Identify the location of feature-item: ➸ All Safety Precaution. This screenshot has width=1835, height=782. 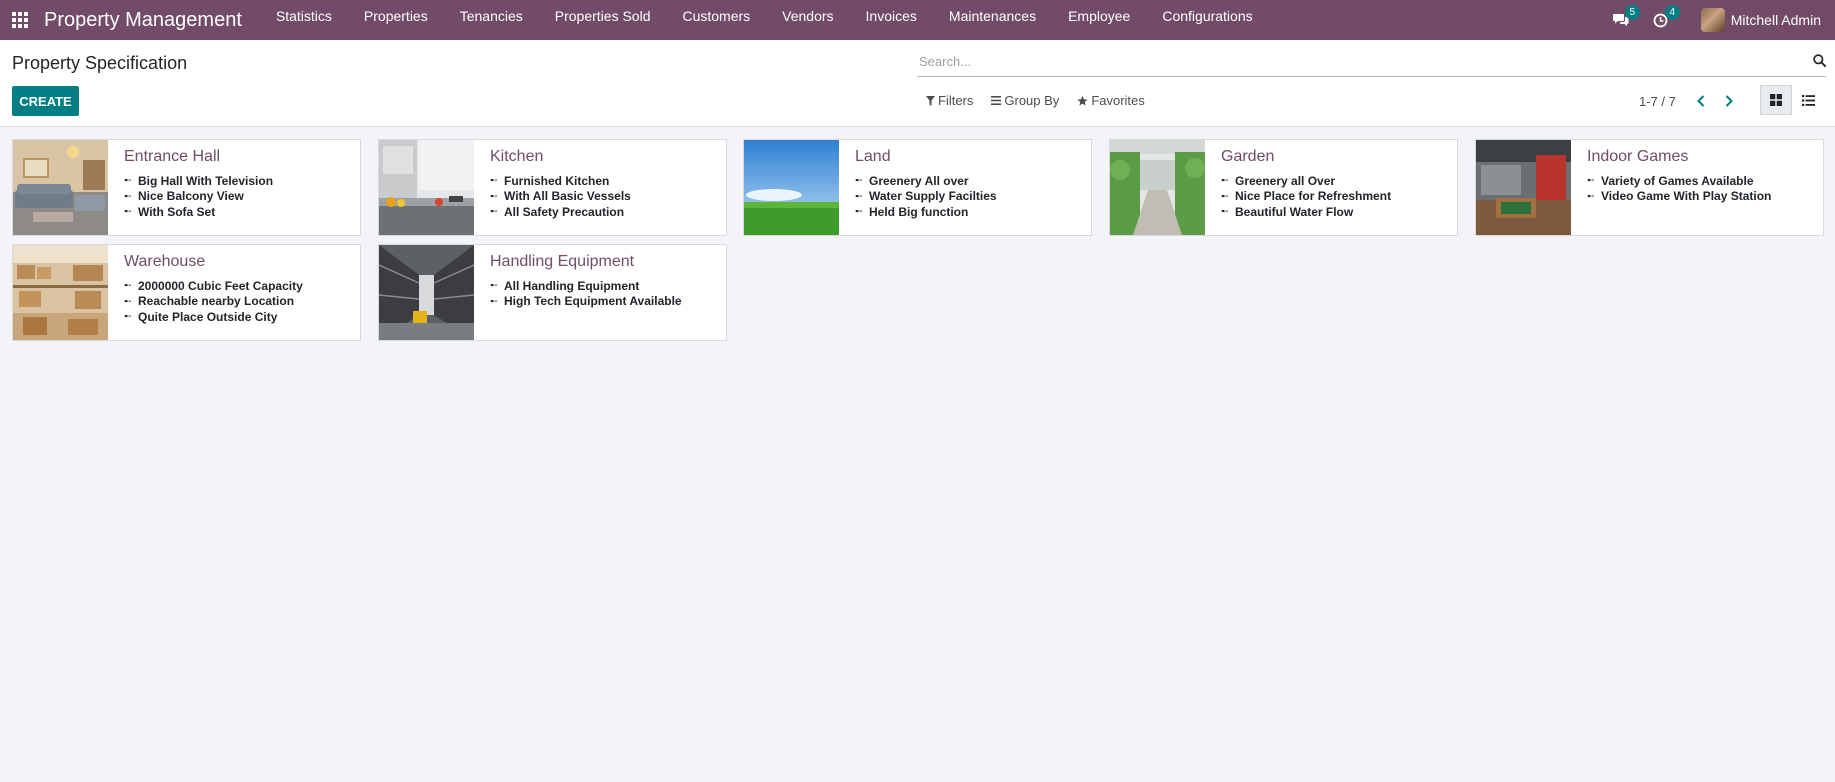
(605, 212).